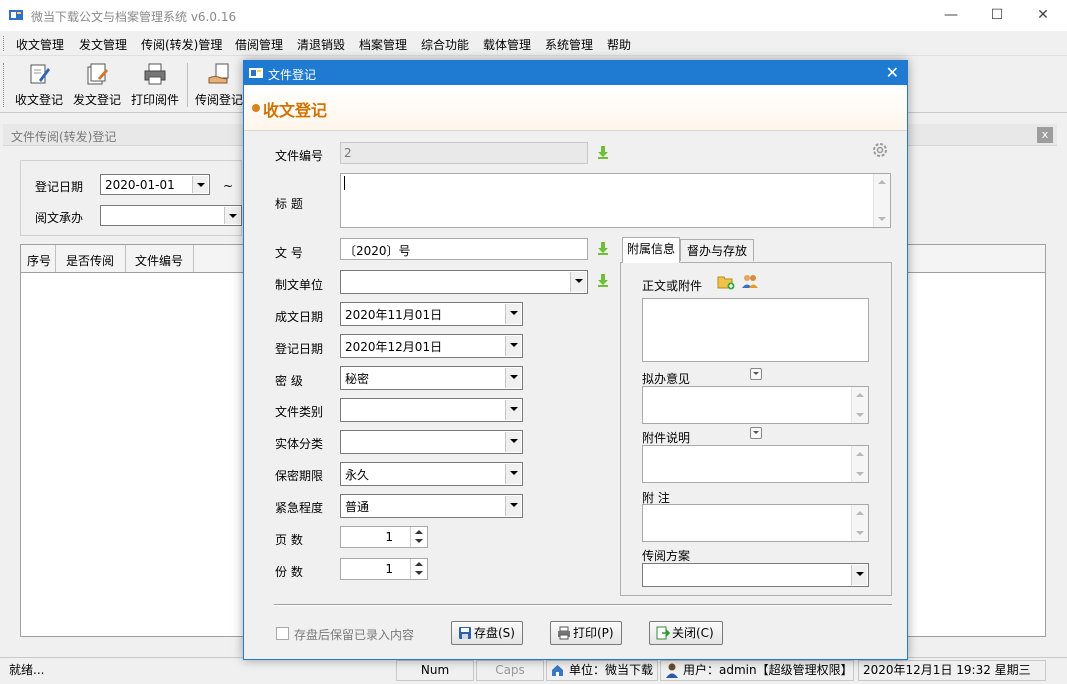  I want to click on add-folder-icon, so click(726, 282).